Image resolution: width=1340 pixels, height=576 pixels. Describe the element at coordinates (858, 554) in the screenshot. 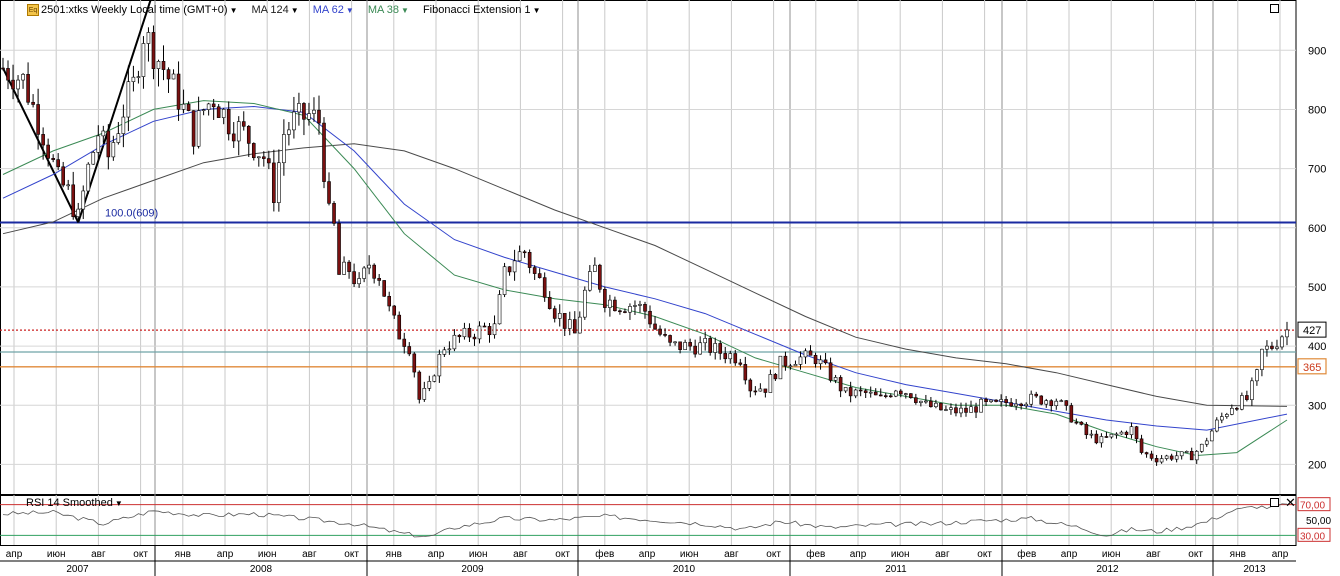

I see `month-label: апр` at that location.